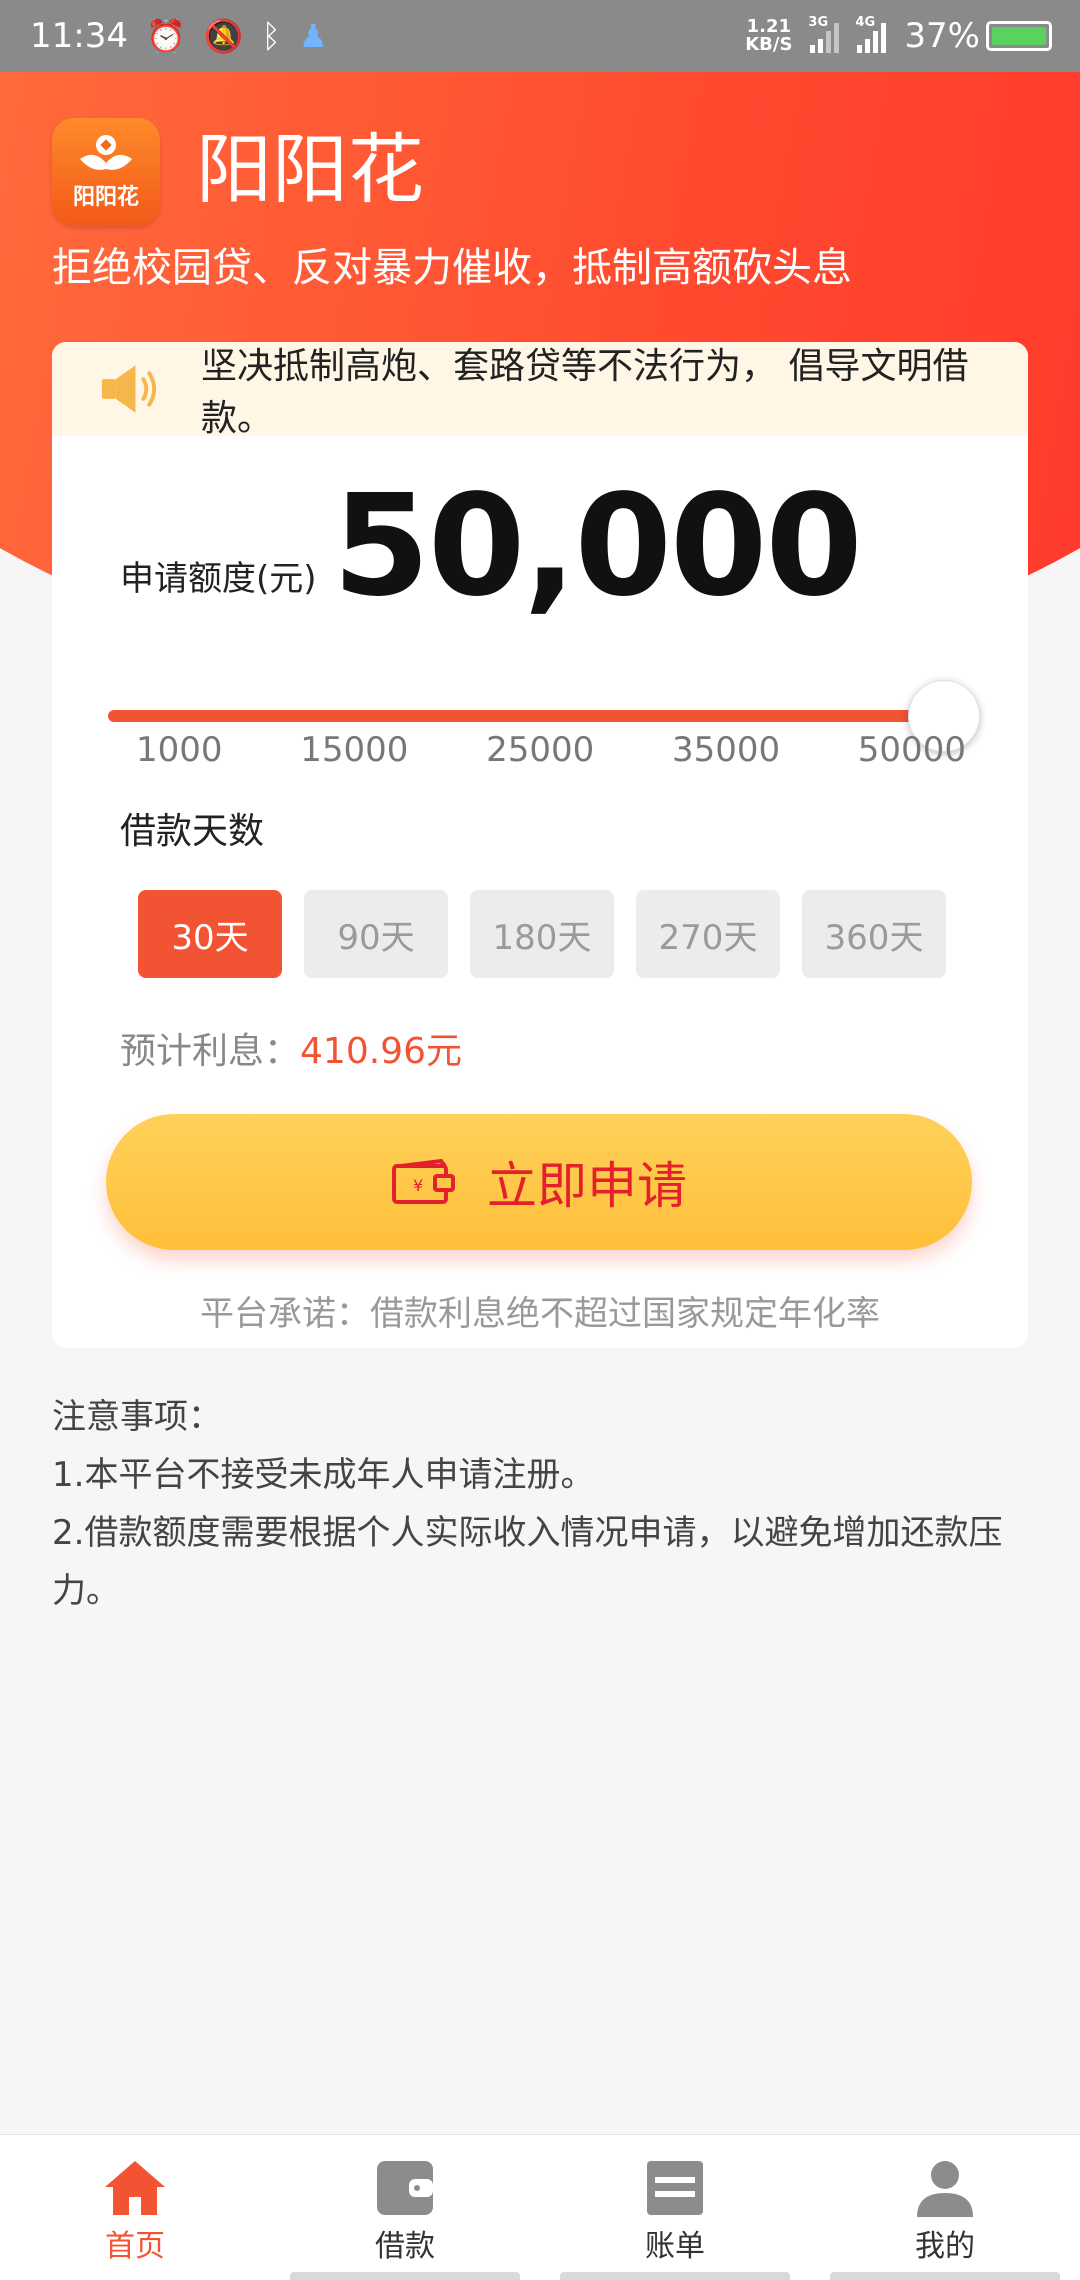  I want to click on app-title: 阳阳花, so click(310, 169).